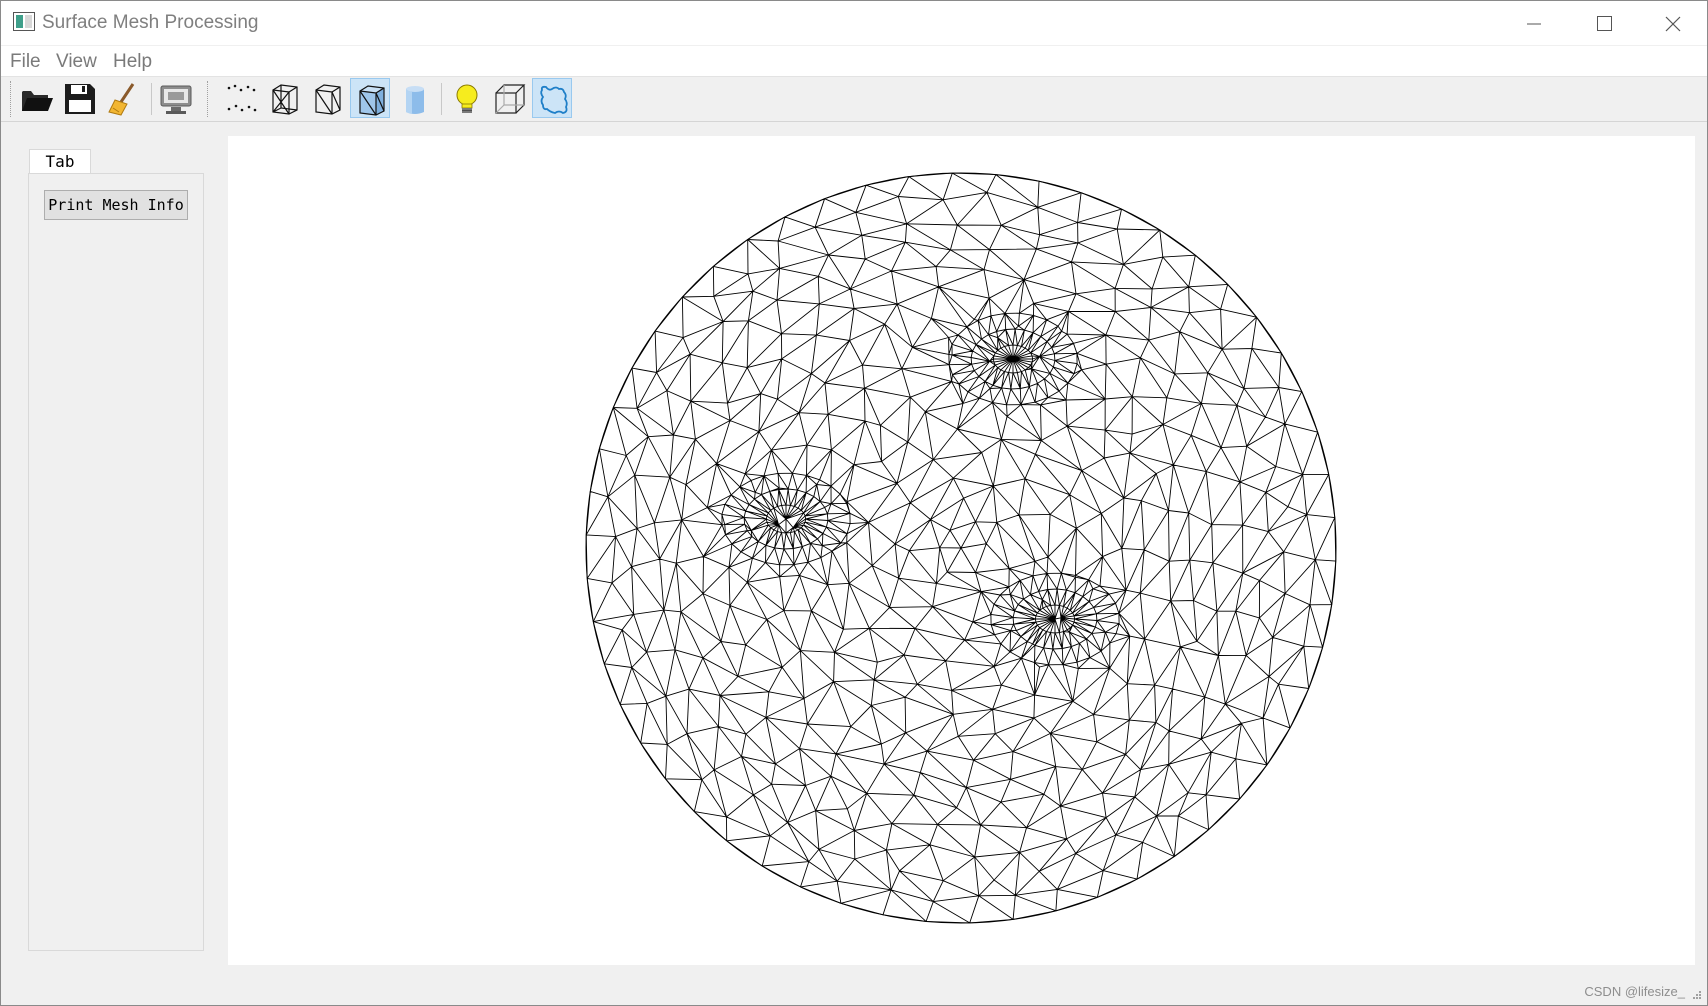 The image size is (1708, 1006). I want to click on bounding-box-icon, so click(510, 99).